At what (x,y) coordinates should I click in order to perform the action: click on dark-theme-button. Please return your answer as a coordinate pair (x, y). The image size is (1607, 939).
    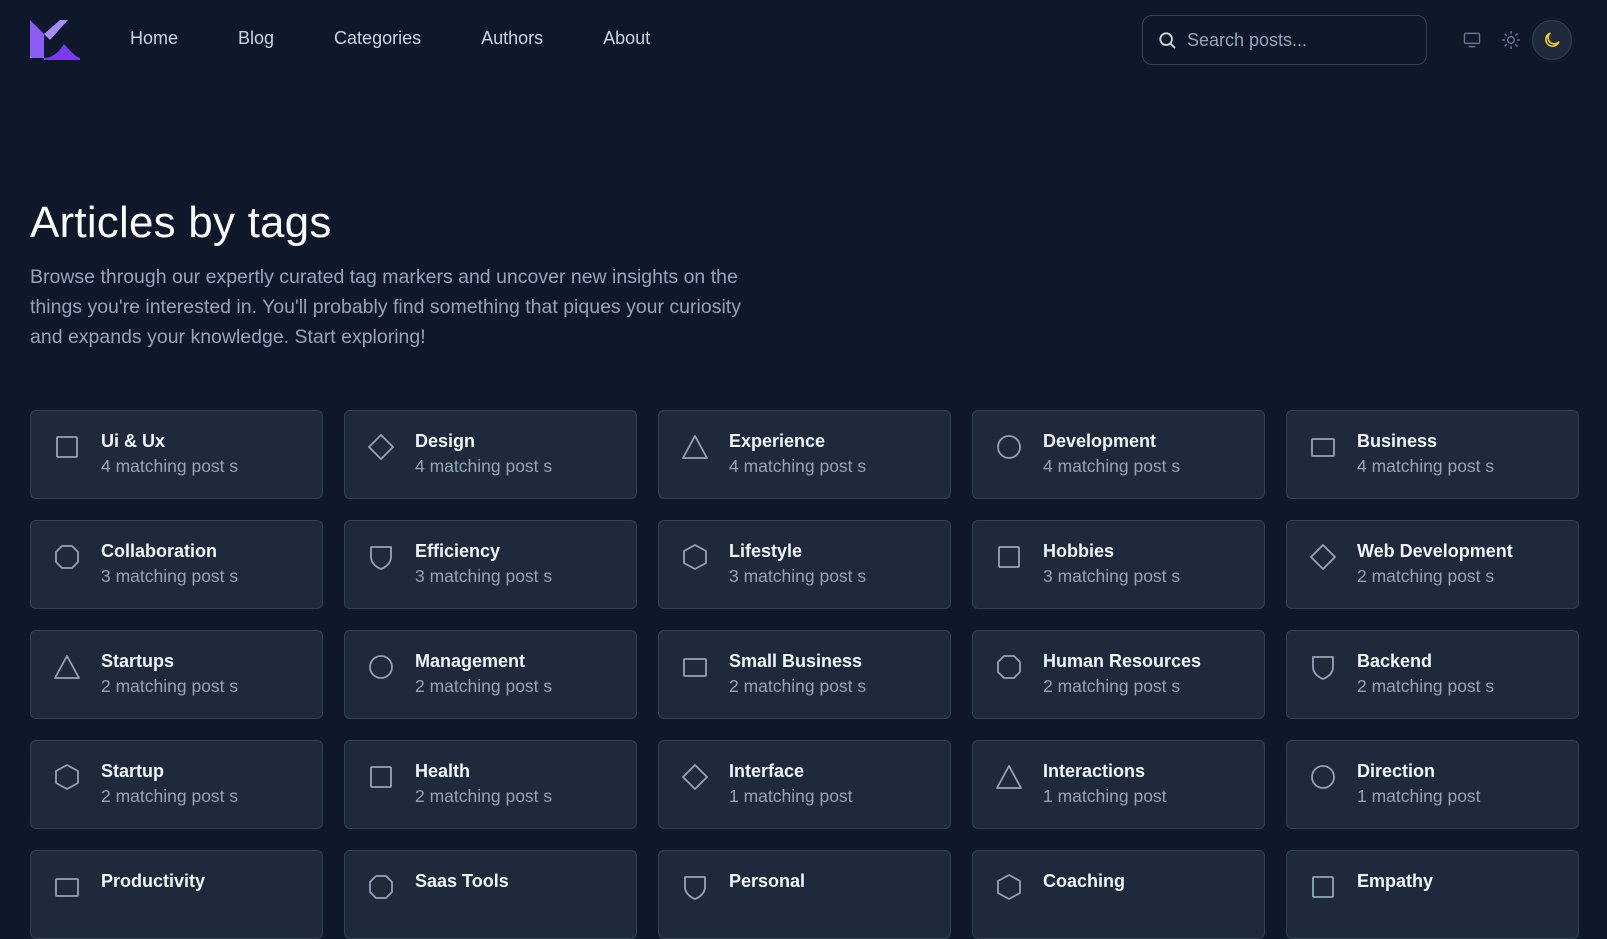
    Looking at the image, I should click on (1552, 40).